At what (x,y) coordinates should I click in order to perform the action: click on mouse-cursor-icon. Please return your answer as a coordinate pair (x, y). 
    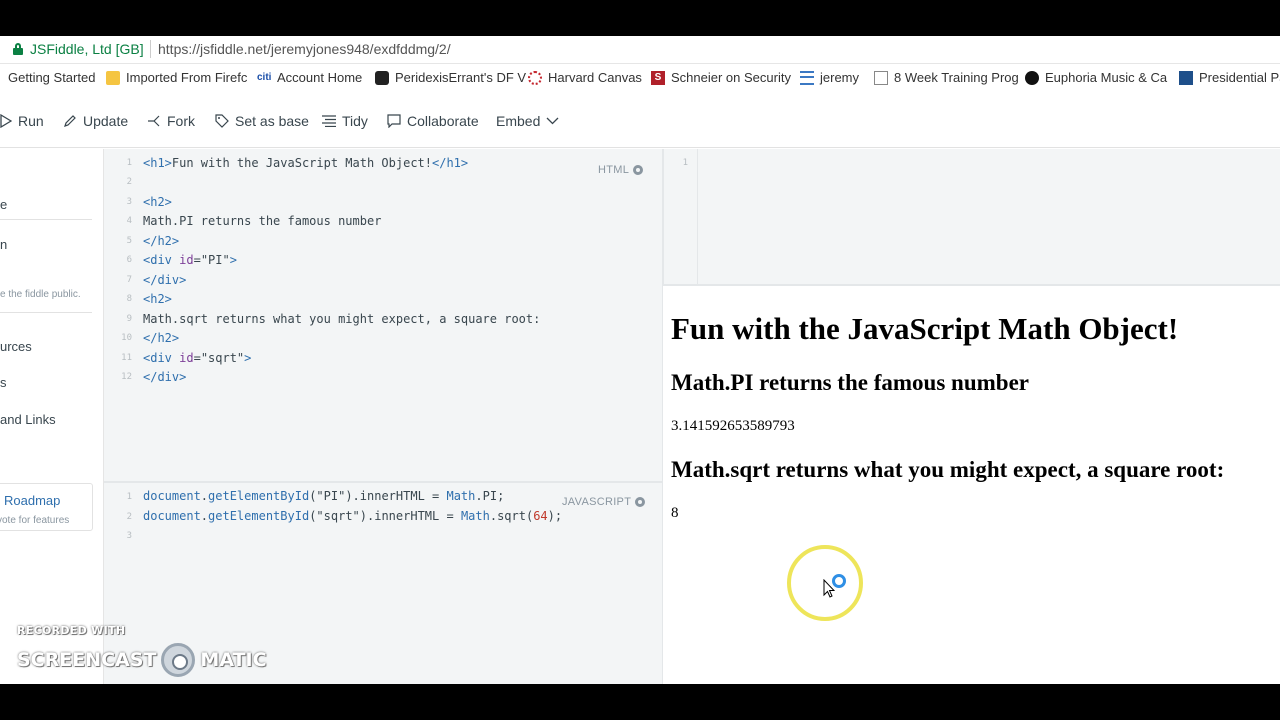
    Looking at the image, I should click on (829, 588).